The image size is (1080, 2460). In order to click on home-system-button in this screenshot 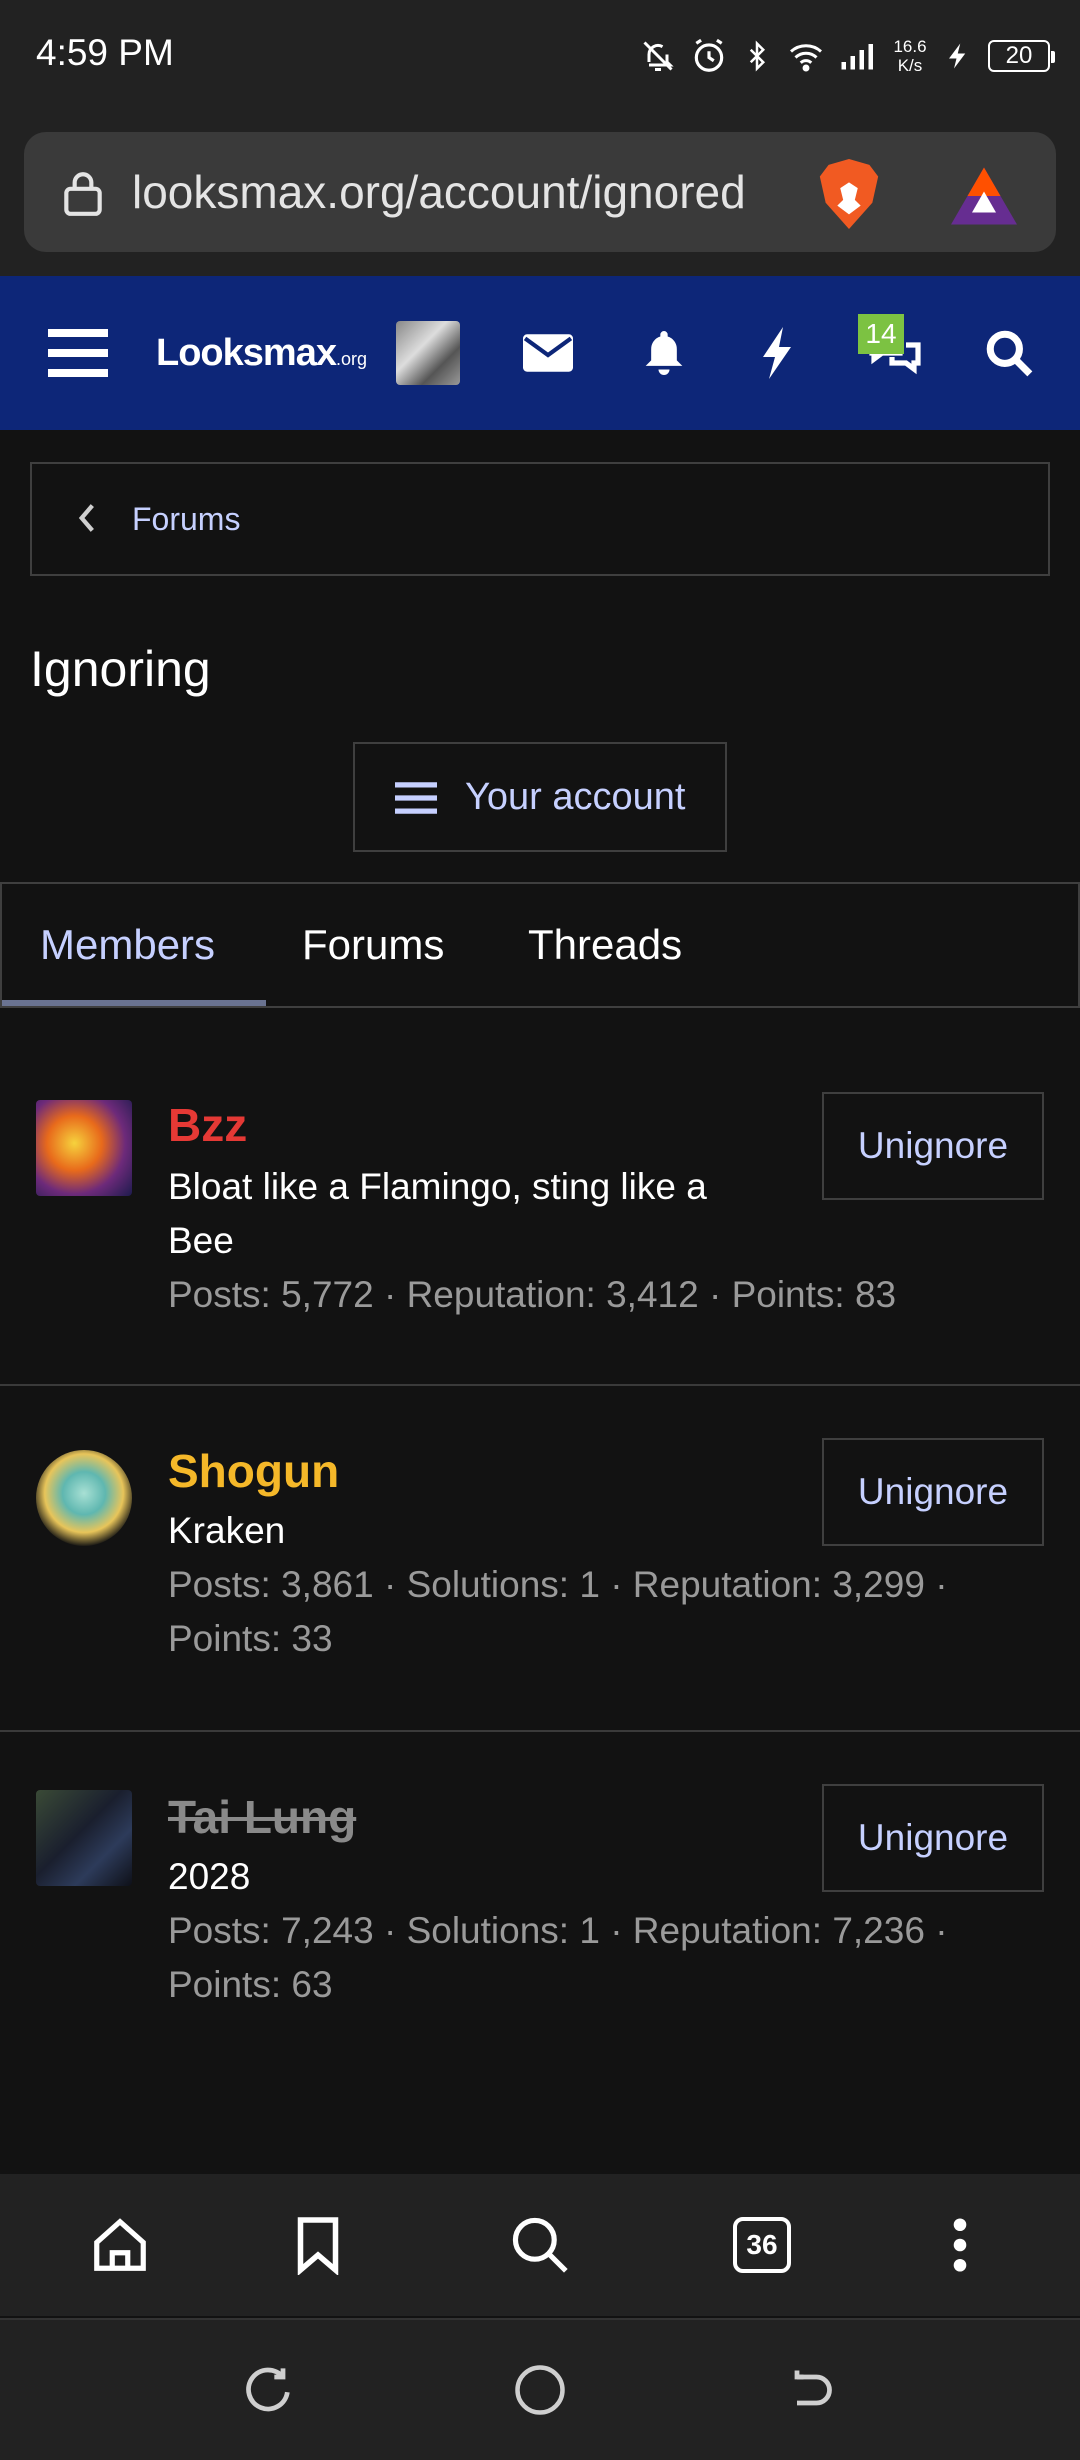, I will do `click(540, 2390)`.